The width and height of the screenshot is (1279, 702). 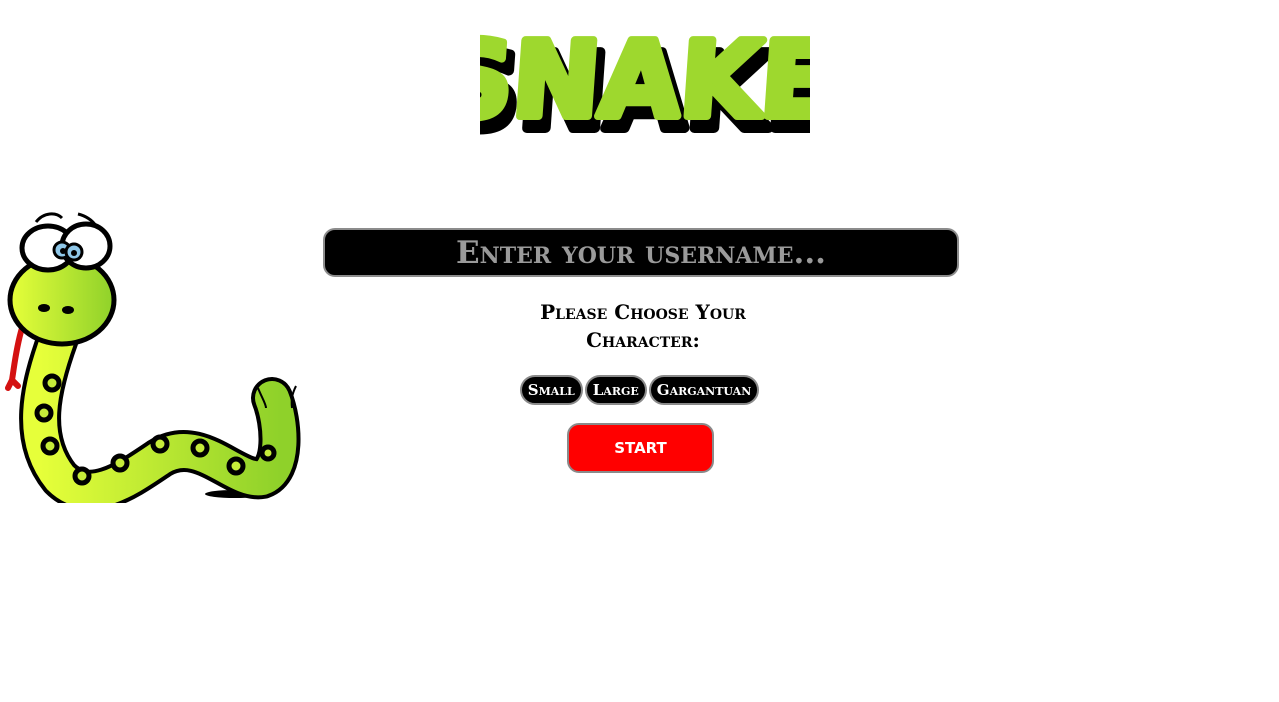 I want to click on username-input, so click(x=641, y=252).